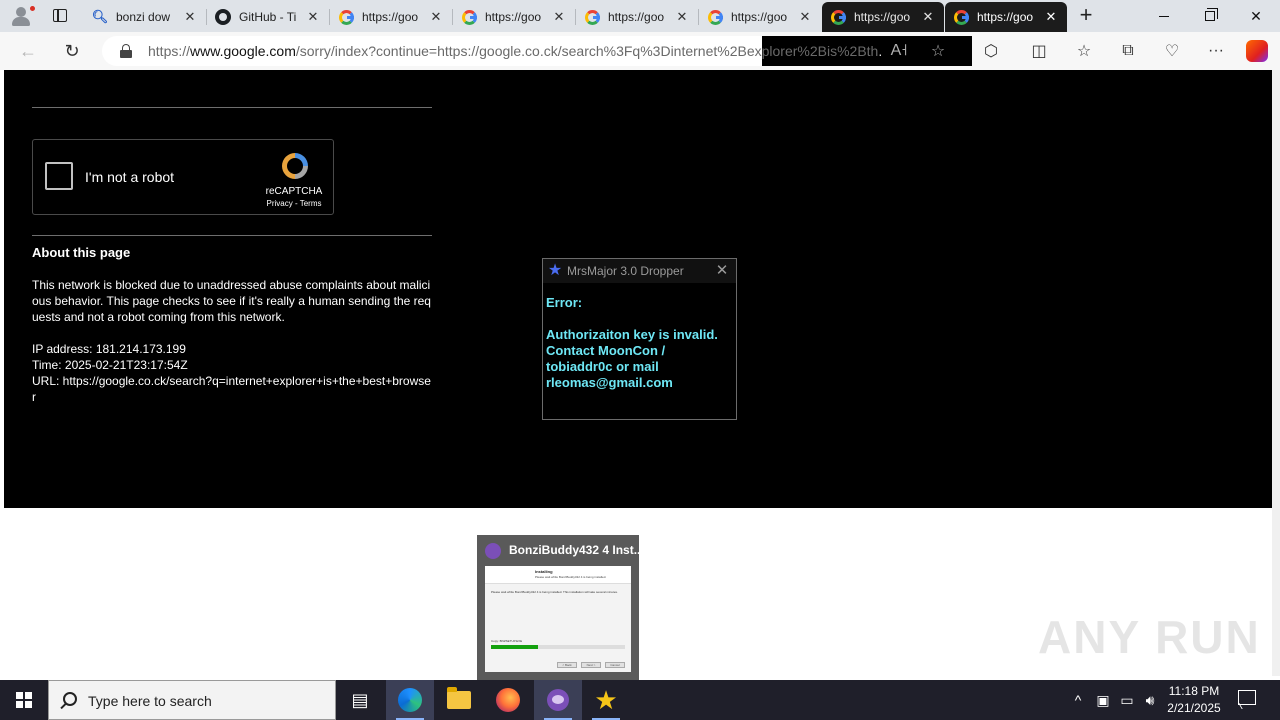 The image size is (1280, 720). Describe the element at coordinates (70, 699) in the screenshot. I see `search-icon` at that location.